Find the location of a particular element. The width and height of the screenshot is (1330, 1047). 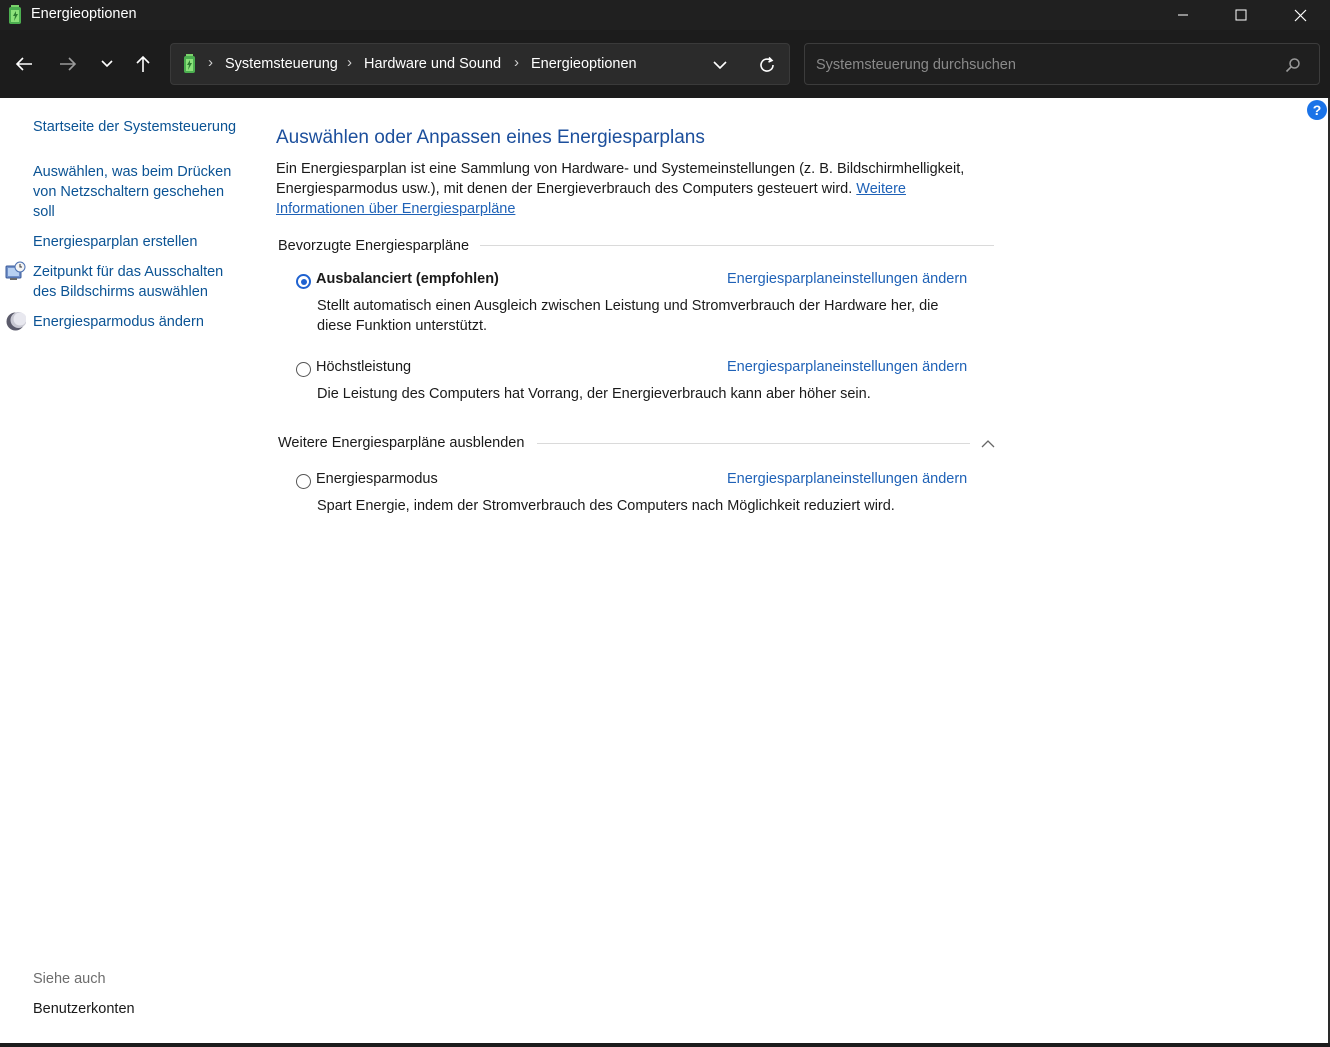

arrow-left-icon is located at coordinates (23, 64).